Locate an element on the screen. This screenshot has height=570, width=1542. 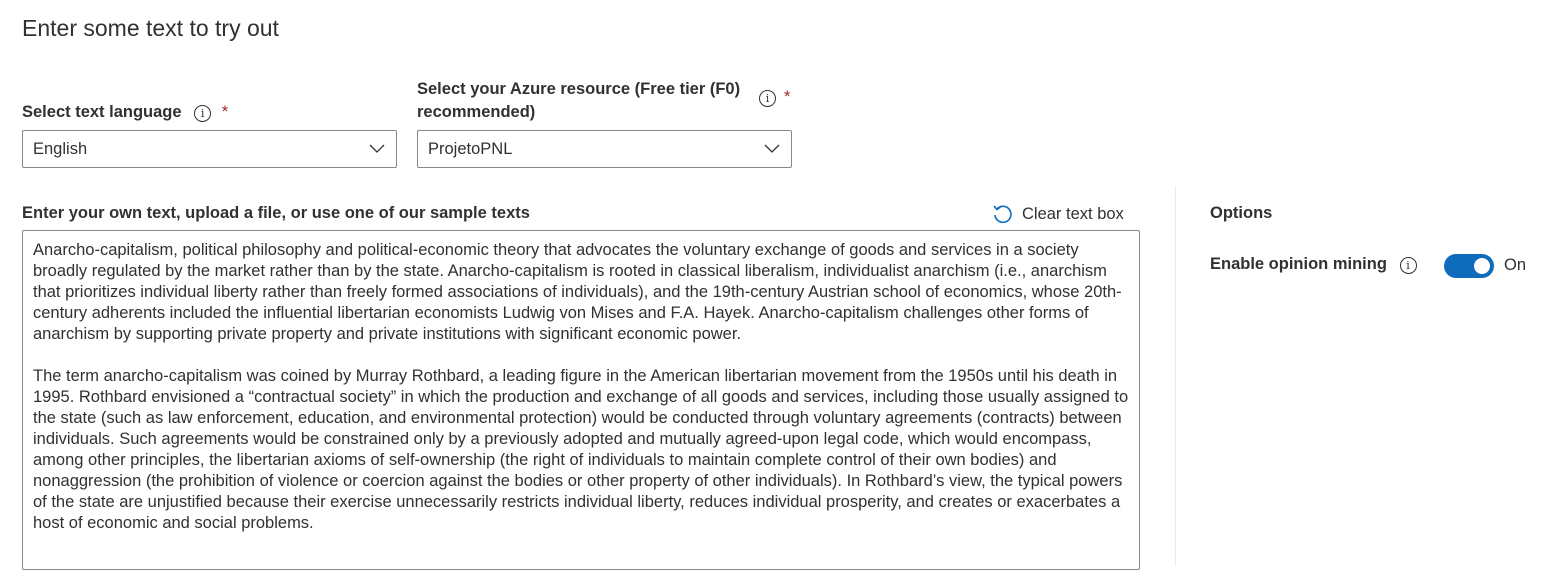
language-selected-value: English is located at coordinates (60, 149).